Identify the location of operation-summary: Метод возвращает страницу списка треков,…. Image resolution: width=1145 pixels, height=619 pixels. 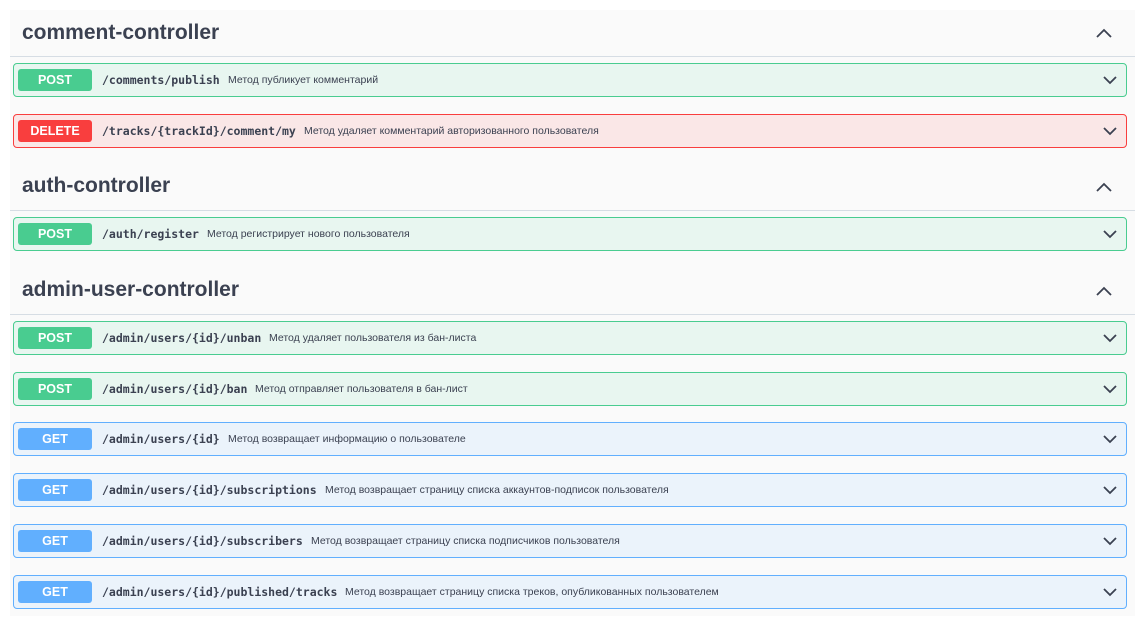
(532, 592).